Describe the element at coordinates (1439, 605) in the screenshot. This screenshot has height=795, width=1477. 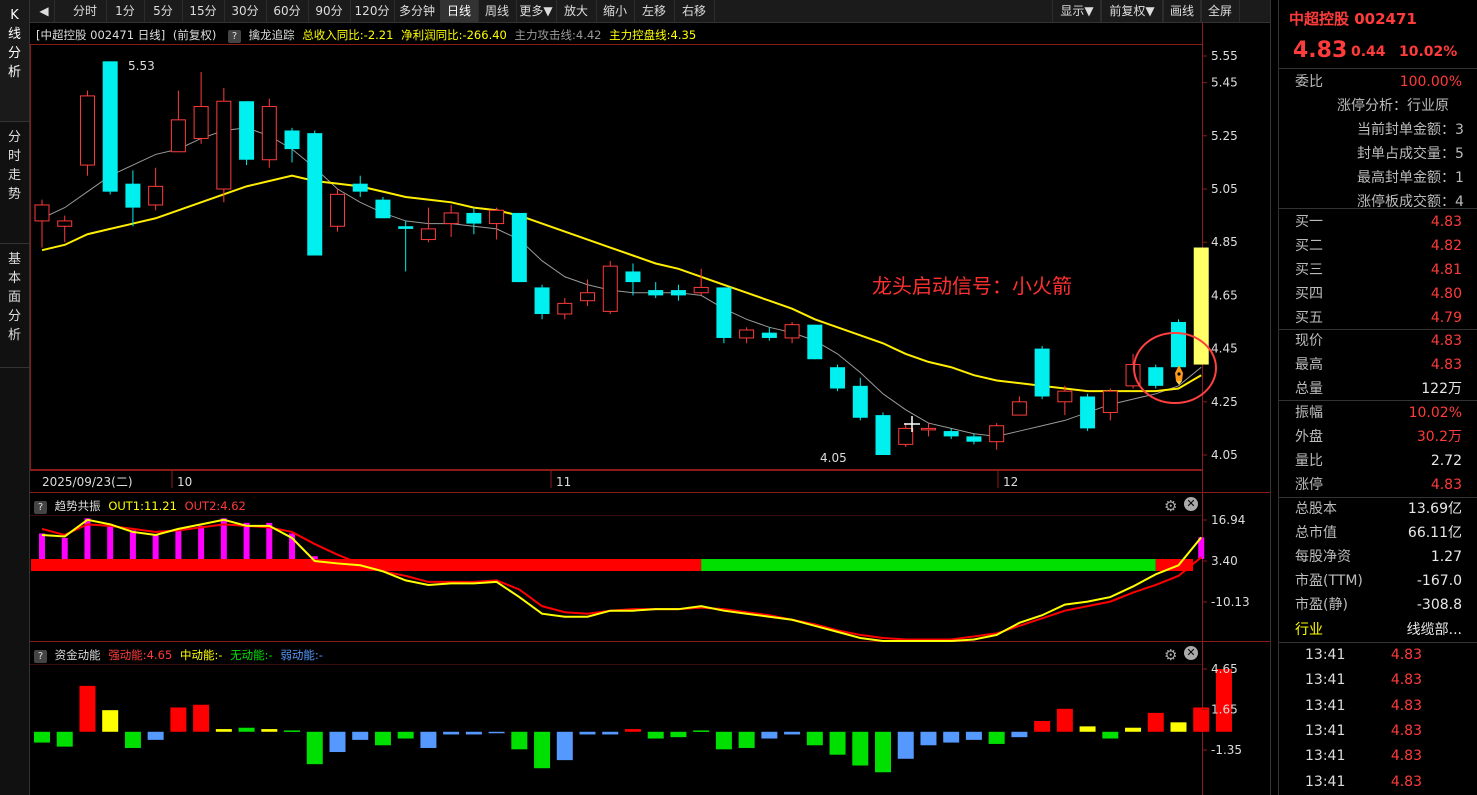
I see `fundamental-row-value: -308.8` at that location.